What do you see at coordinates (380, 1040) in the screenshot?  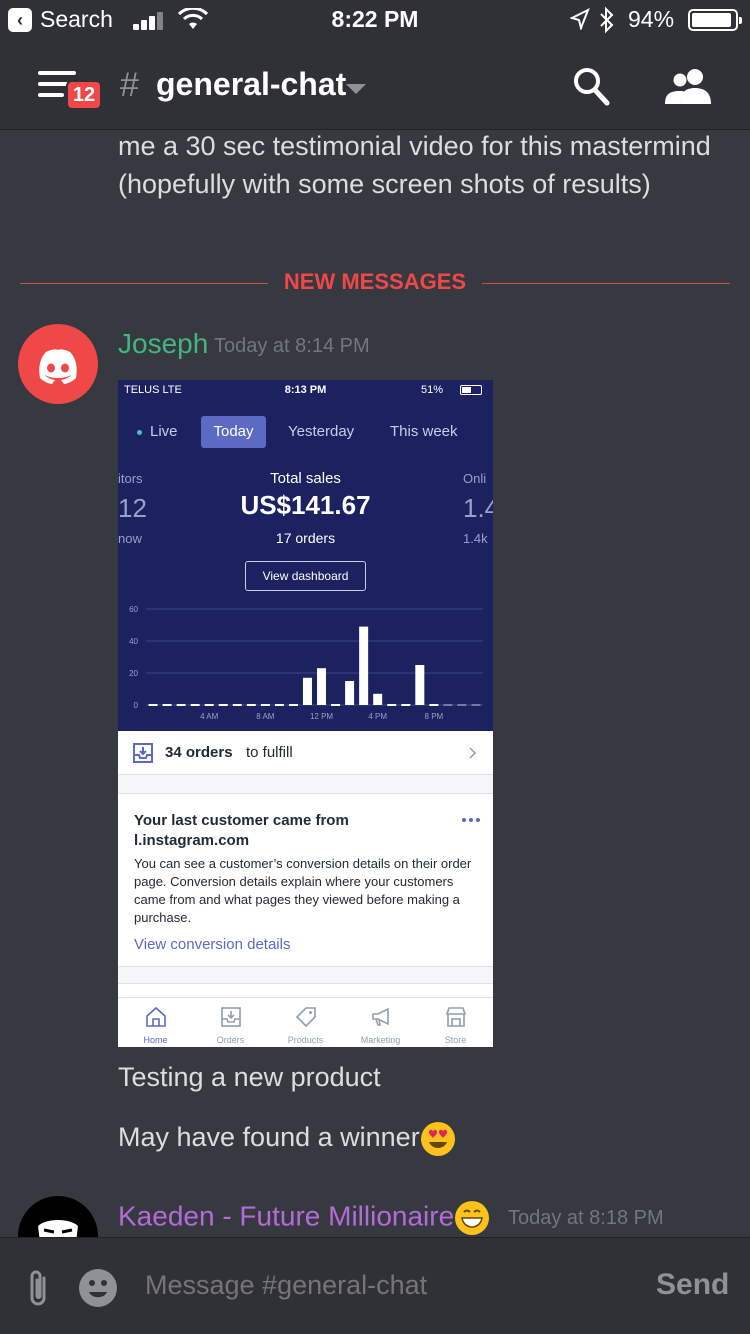 I see `tabbar-marketing-label: Marketing` at bounding box center [380, 1040].